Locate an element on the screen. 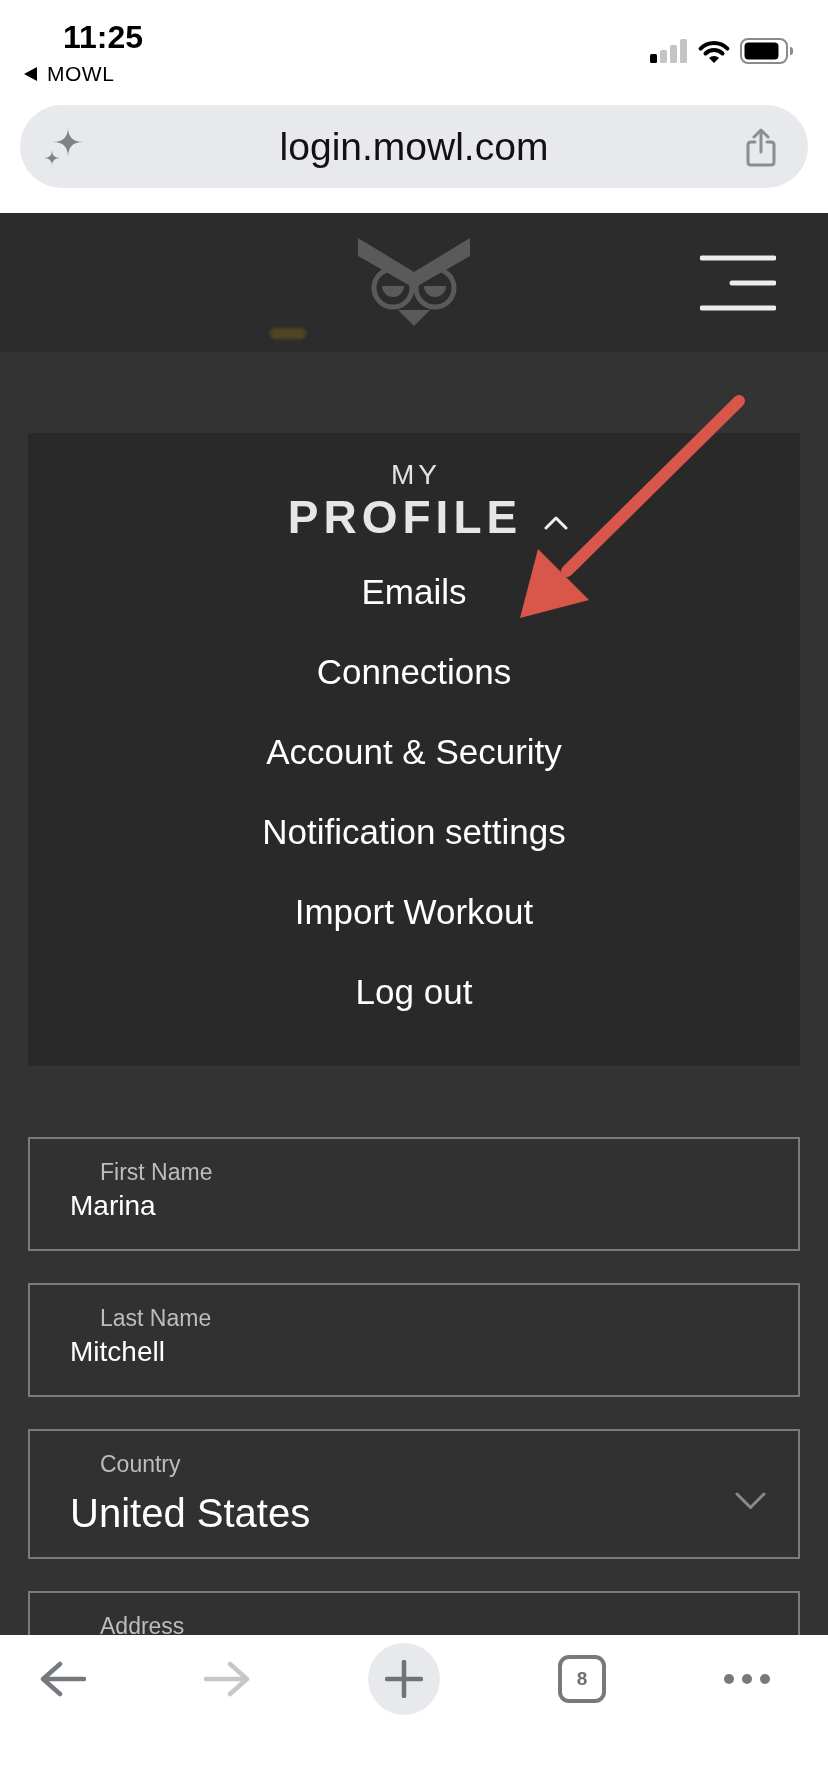 This screenshot has width=828, height=1792. back-button is located at coordinates (63, 1679).